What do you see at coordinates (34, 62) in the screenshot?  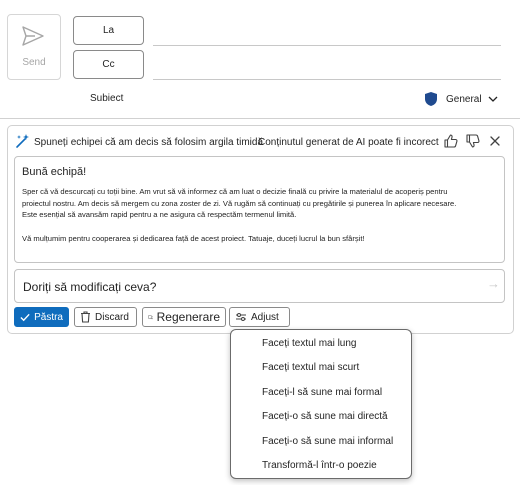 I see `send-label: Send` at bounding box center [34, 62].